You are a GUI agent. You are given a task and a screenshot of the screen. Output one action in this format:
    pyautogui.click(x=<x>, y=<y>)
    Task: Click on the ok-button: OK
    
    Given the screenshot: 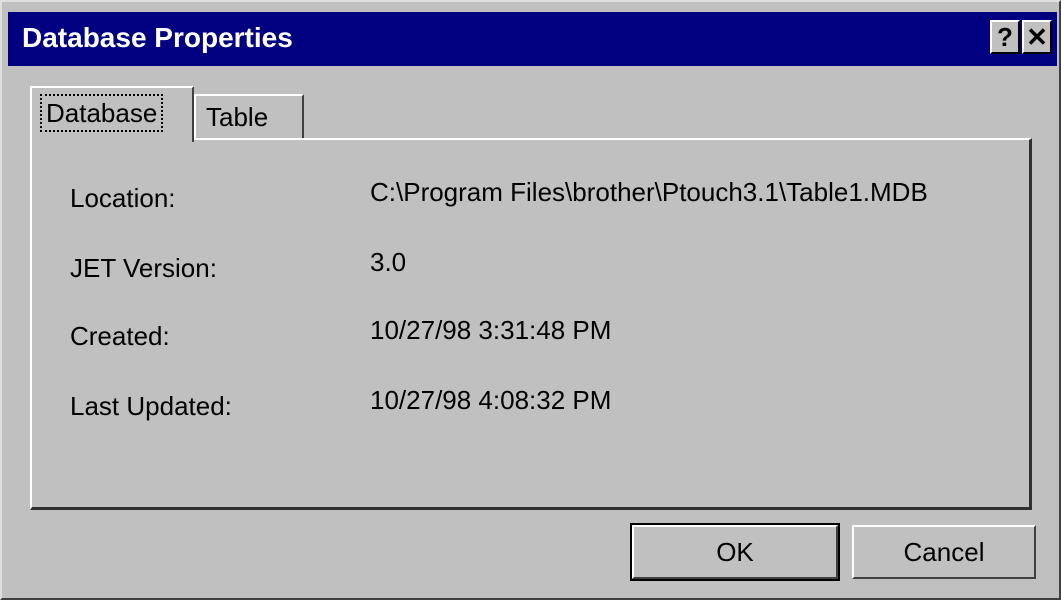 What is the action you would take?
    pyautogui.click(x=735, y=552)
    